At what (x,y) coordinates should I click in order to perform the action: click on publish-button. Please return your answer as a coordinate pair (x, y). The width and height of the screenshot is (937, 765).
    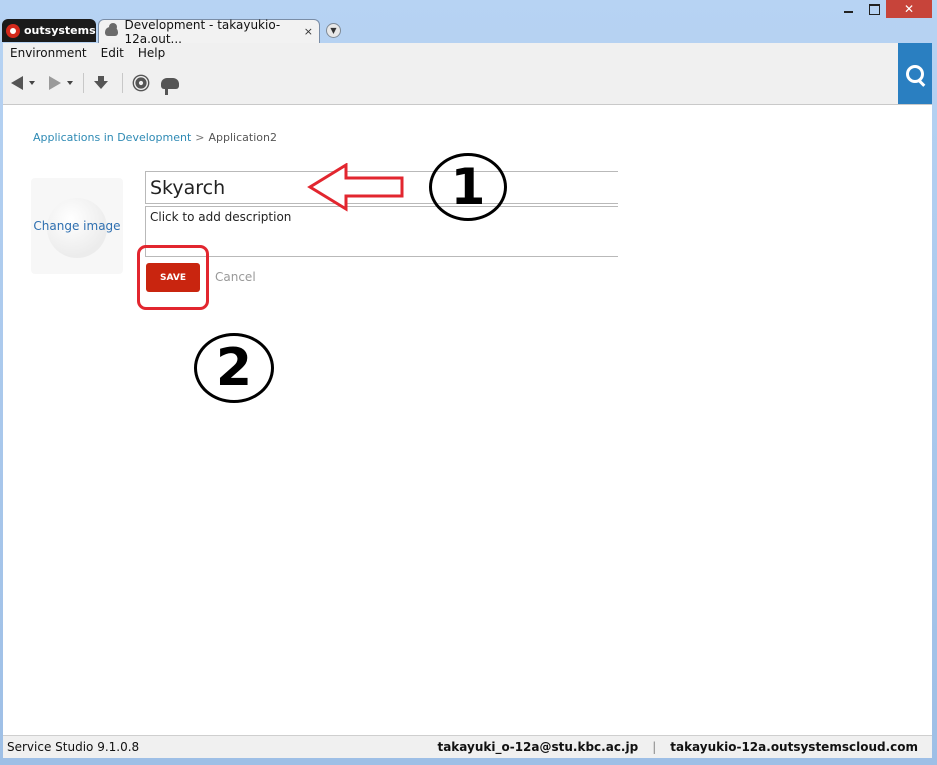
    Looking at the image, I should click on (170, 83).